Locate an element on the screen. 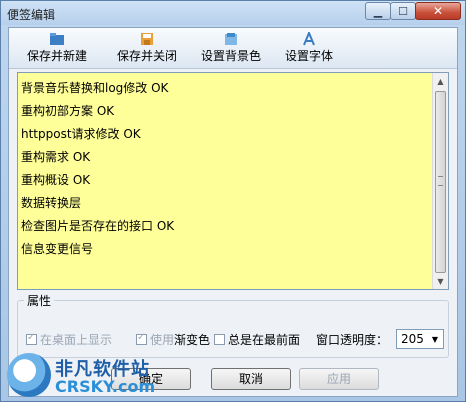 The image size is (468, 404). scroll-up-arrow-icon: ▲ is located at coordinates (440, 81).